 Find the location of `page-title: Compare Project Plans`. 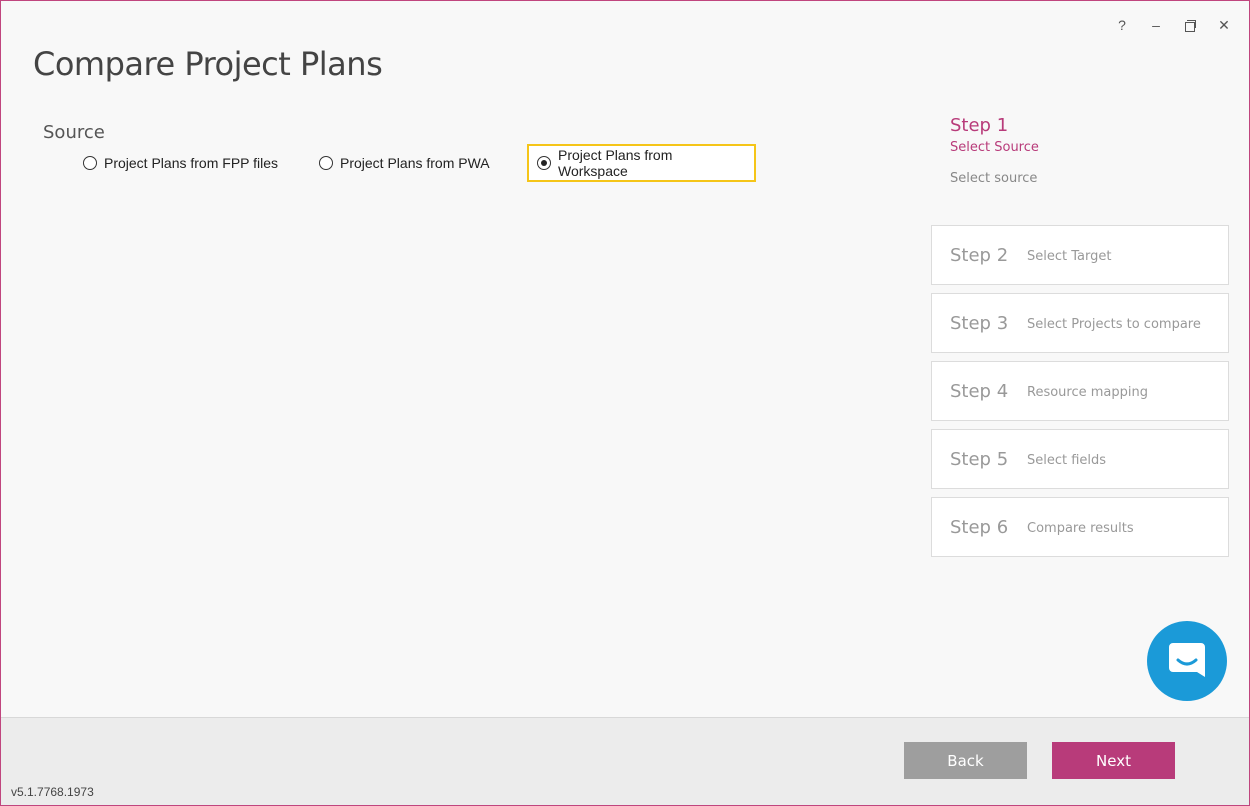

page-title: Compare Project Plans is located at coordinates (208, 64).